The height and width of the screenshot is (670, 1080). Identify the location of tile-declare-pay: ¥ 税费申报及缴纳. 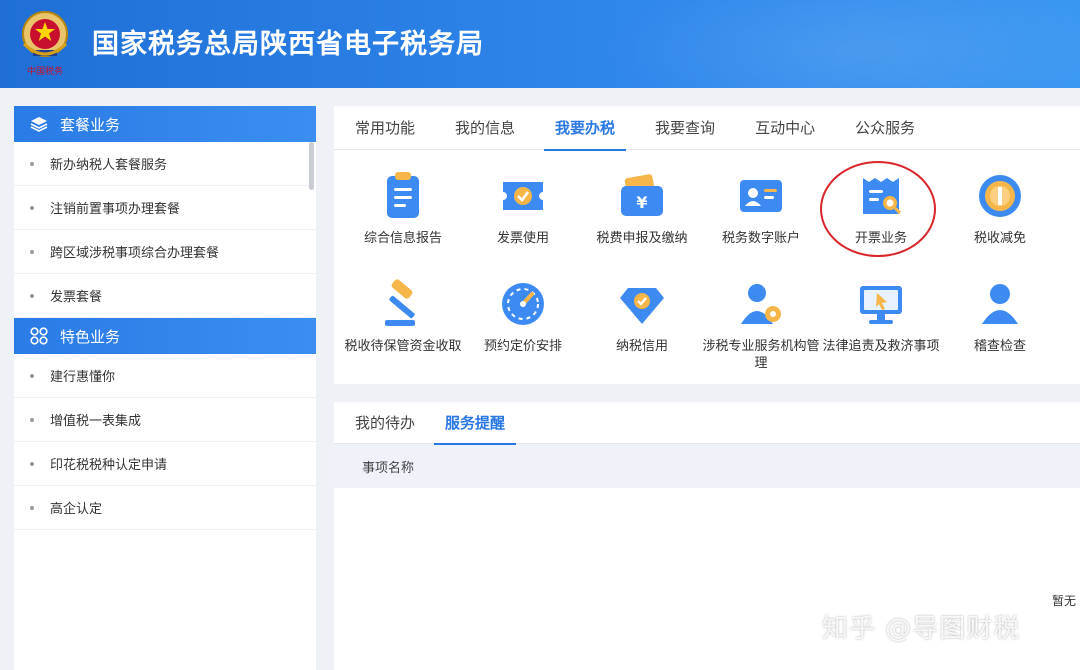
(642, 208).